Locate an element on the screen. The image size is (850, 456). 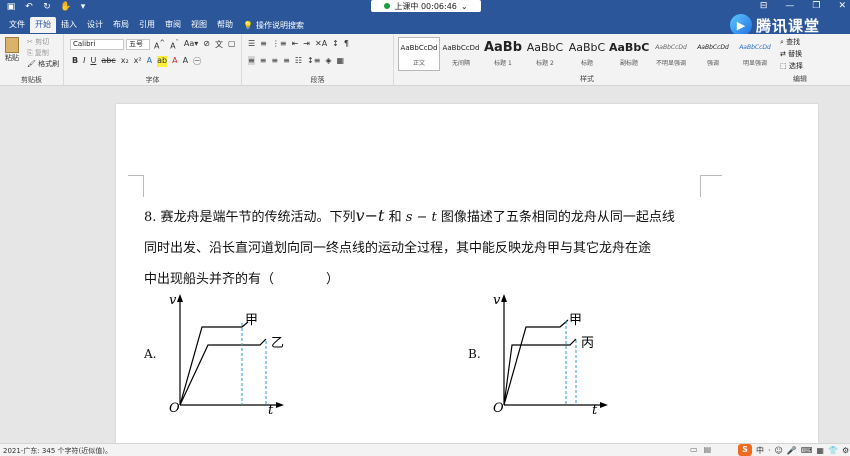
style-title: AaBbC 标题 is located at coordinates (587, 54).